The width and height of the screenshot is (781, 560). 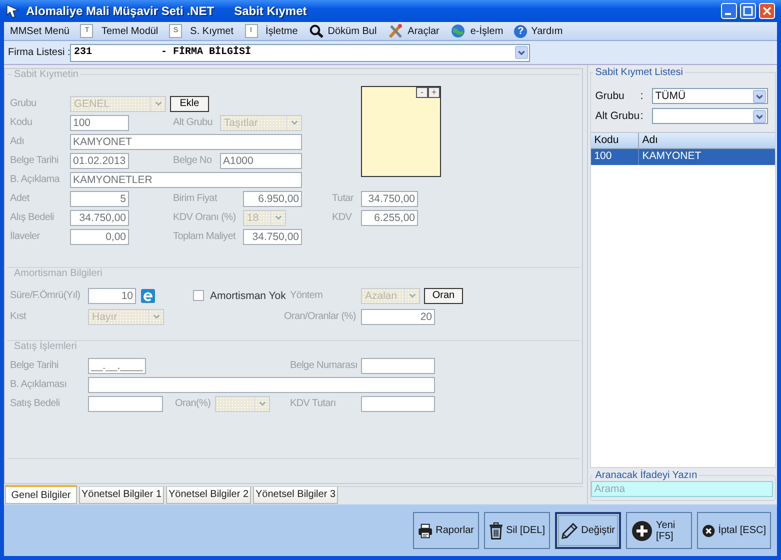 I want to click on field-label: KDV Tutarı, so click(x=313, y=403).